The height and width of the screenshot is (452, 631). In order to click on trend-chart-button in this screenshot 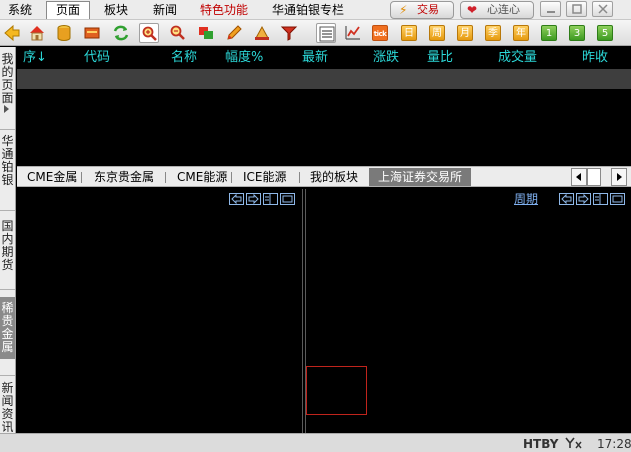, I will do `click(353, 33)`.